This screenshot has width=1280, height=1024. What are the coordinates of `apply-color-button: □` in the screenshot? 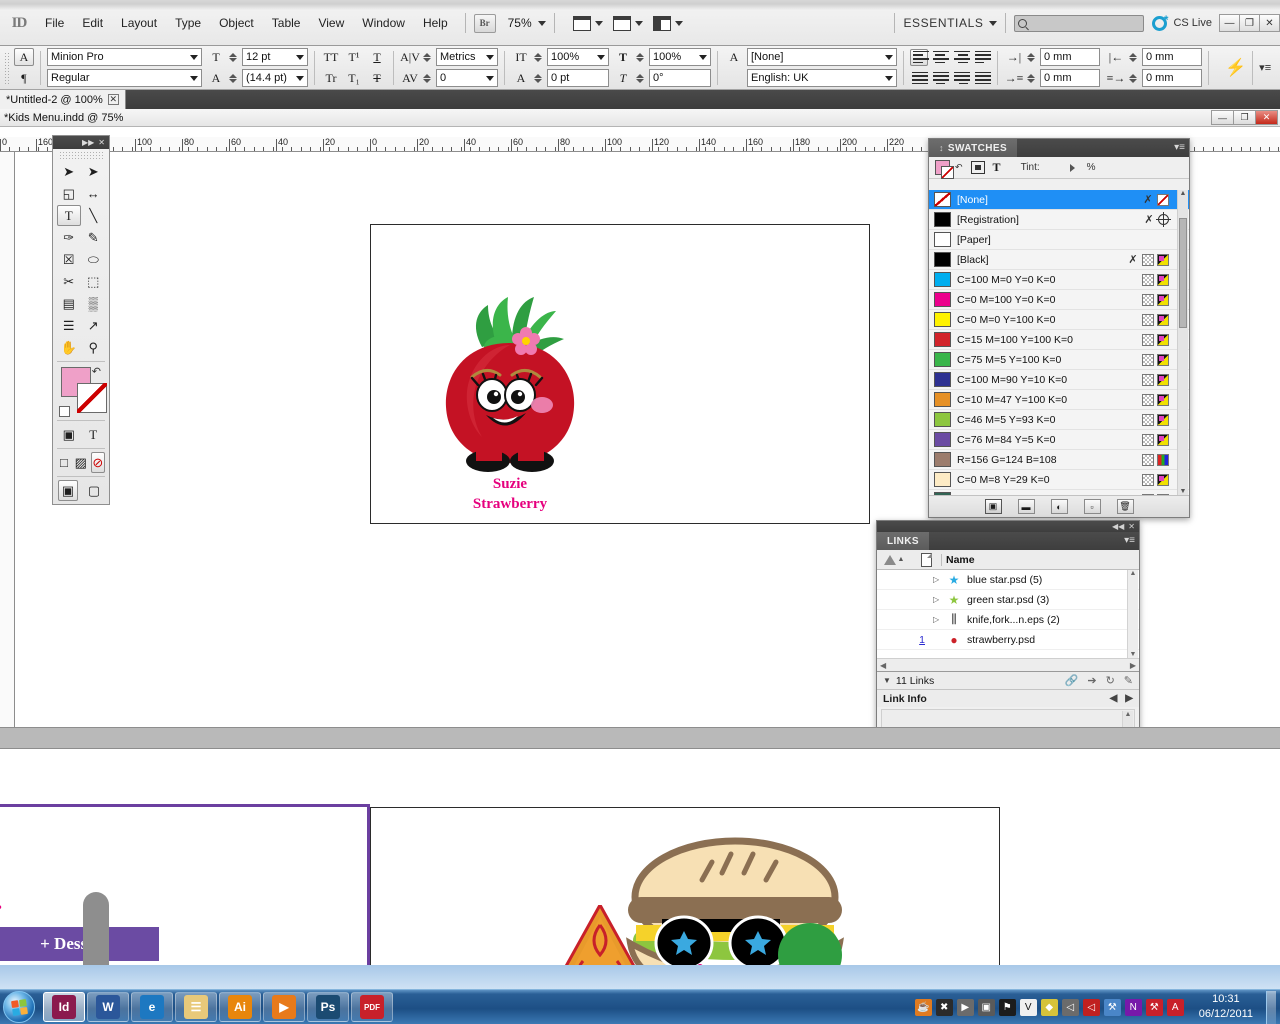 It's located at (64, 462).